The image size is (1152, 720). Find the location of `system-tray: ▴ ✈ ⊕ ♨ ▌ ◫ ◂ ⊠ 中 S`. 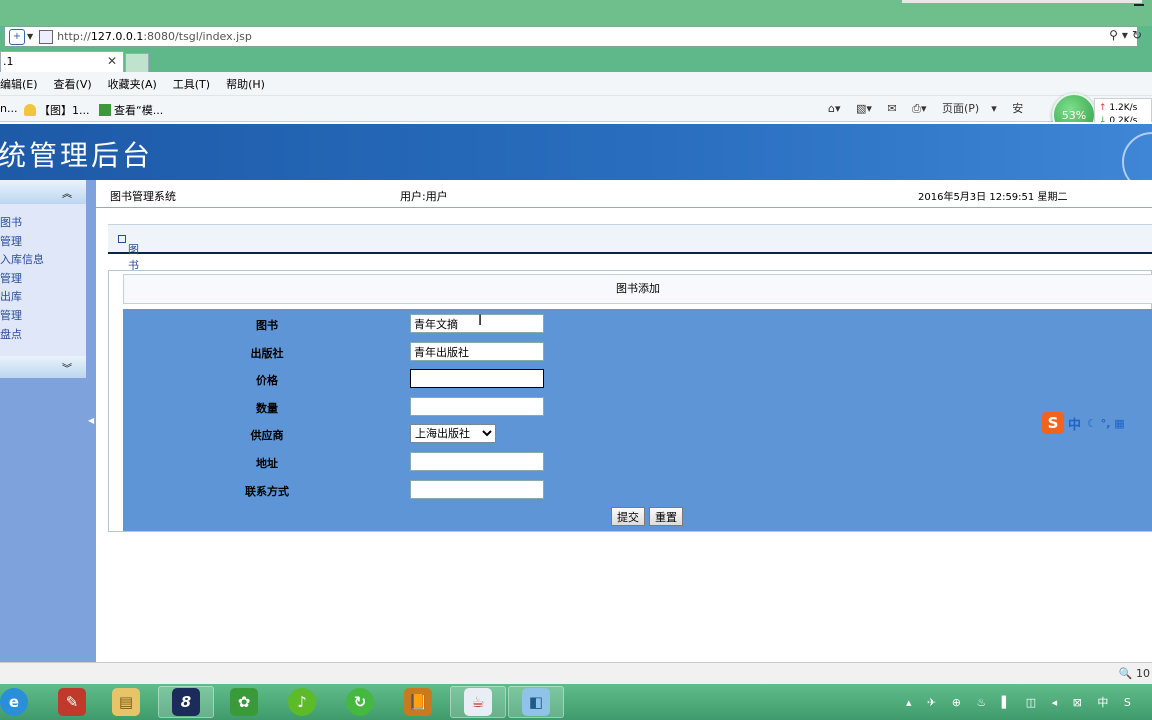

system-tray: ▴ ✈ ⊕ ♨ ▌ ◫ ◂ ⊠ 中 S is located at coordinates (1021, 702).